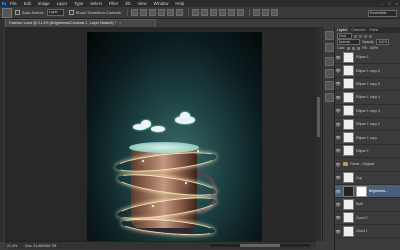 The width and height of the screenshot is (400, 250). What do you see at coordinates (348, 42) in the screenshot?
I see `blend-mode-select: Normal` at bounding box center [348, 42].